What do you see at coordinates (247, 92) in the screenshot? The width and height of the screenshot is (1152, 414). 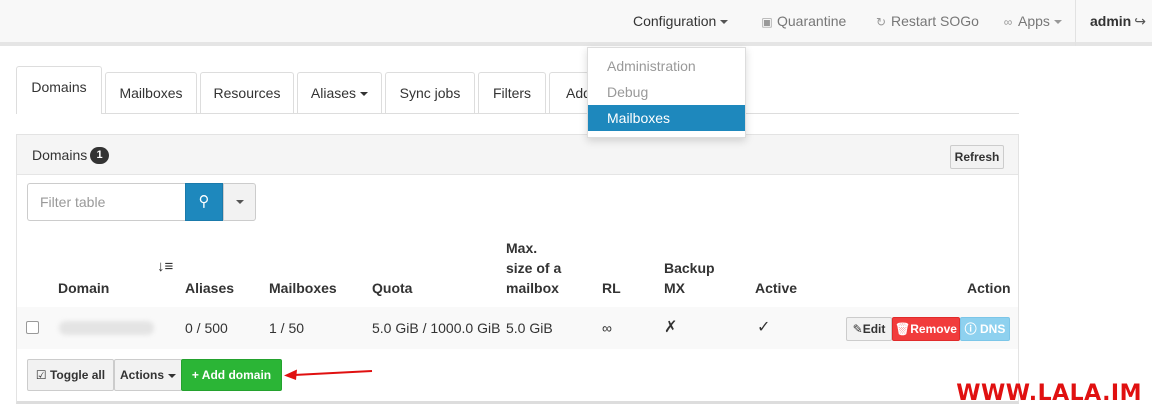 I see `tab-resources: Resources` at bounding box center [247, 92].